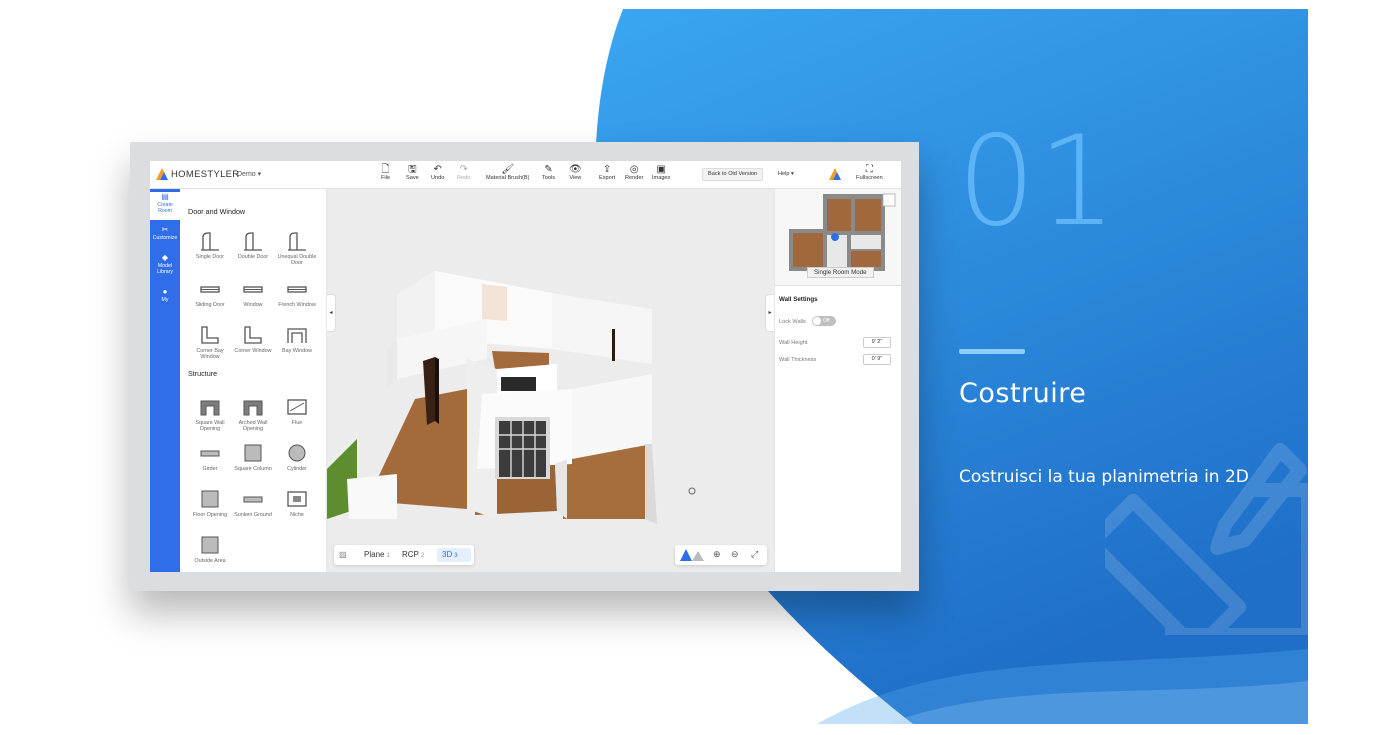  I want to click on collapse-right-panel-button: ▸, so click(769, 313).